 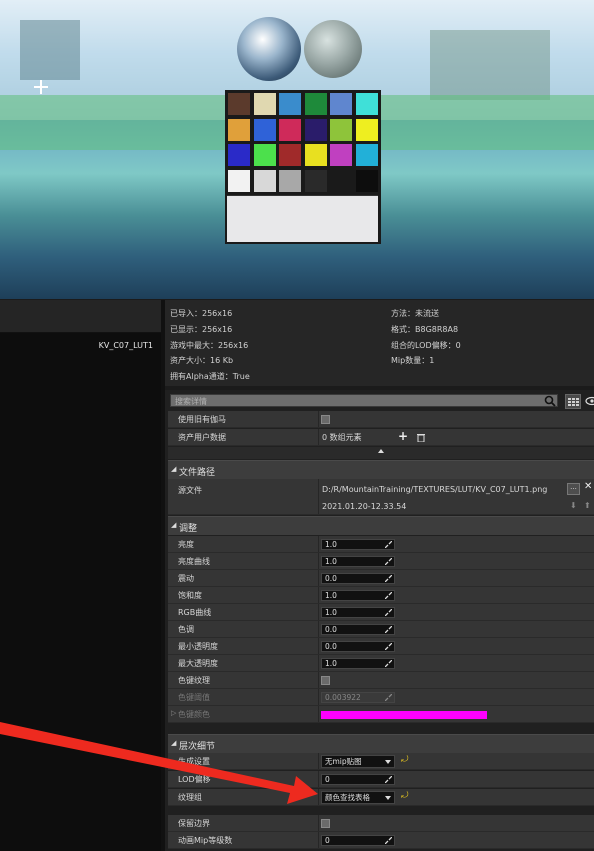 I want to click on view-options-button, so click(x=573, y=401).